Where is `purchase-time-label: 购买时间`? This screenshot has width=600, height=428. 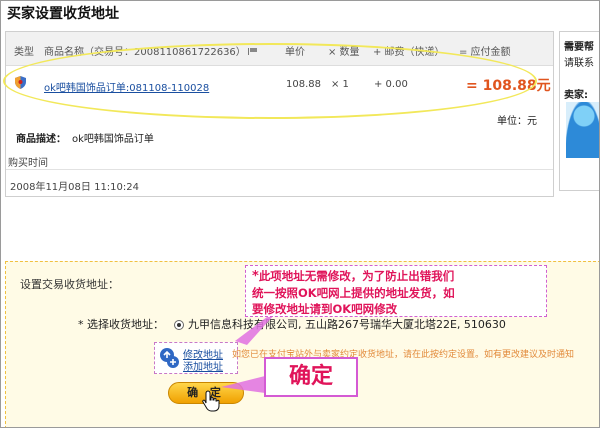 purchase-time-label: 购买时间 is located at coordinates (28, 163).